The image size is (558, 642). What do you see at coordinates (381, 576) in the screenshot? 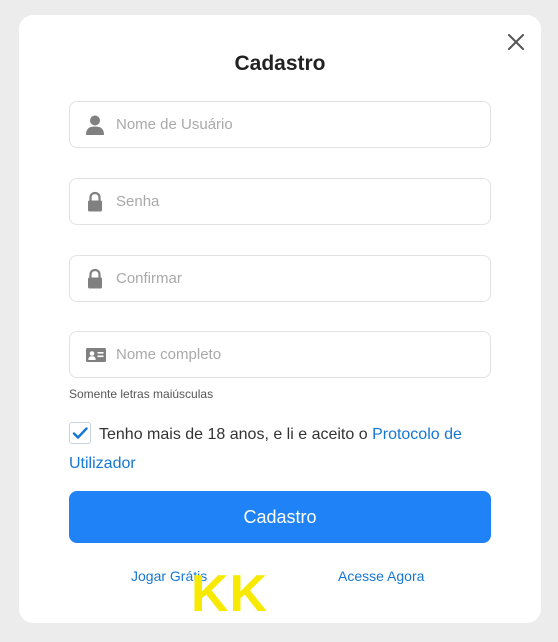
I see `login-now-link: Acesse Agora` at bounding box center [381, 576].